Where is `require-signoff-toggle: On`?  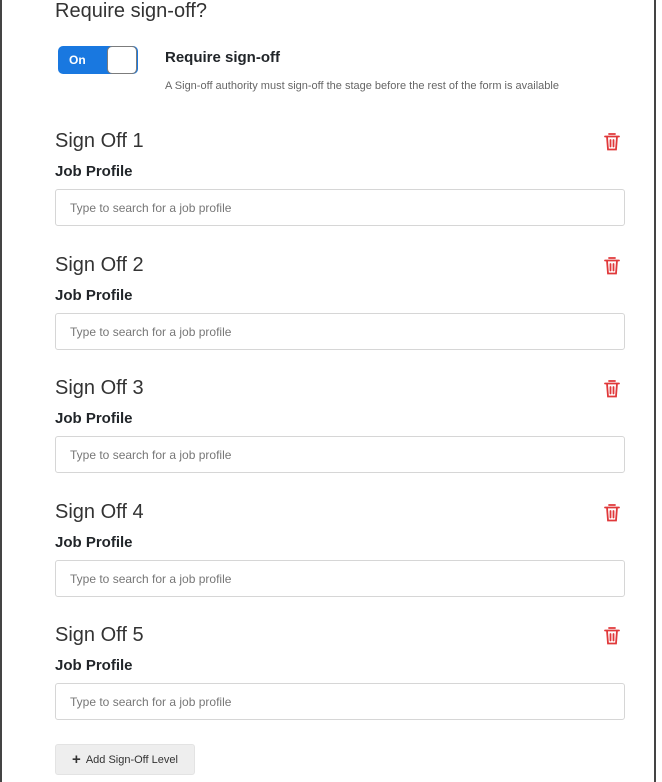
require-signoff-toggle: On is located at coordinates (98, 60).